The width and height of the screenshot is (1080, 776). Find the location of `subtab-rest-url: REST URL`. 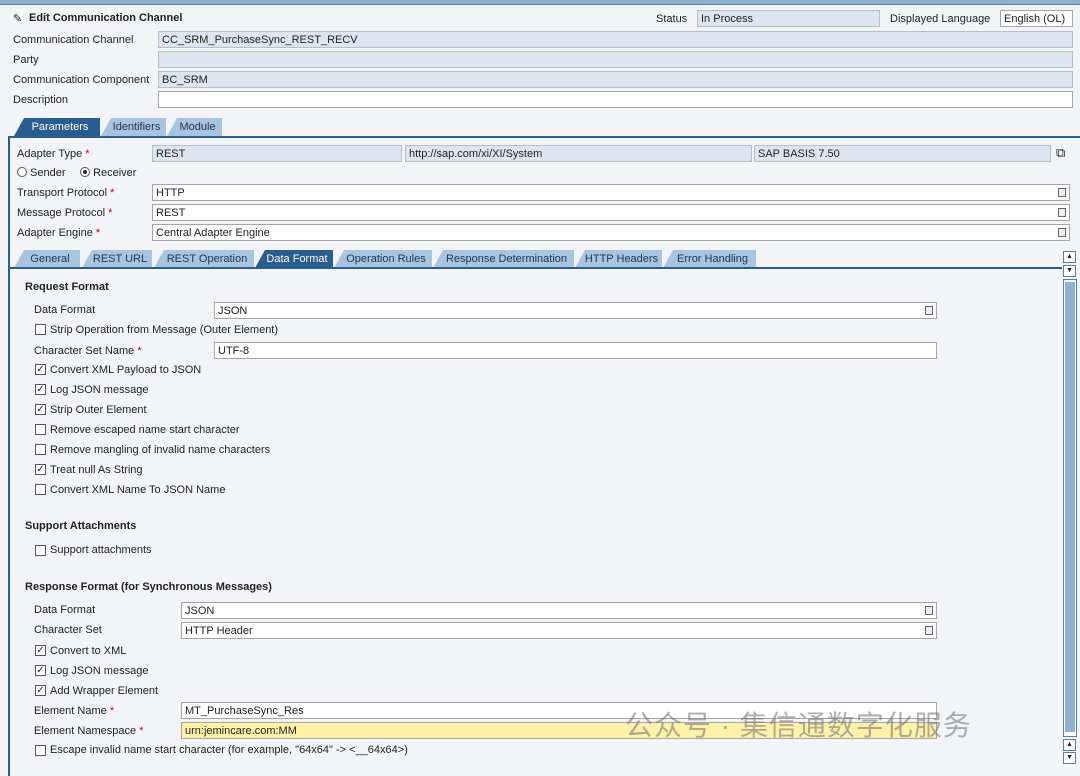

subtab-rest-url: REST URL is located at coordinates (117, 259).